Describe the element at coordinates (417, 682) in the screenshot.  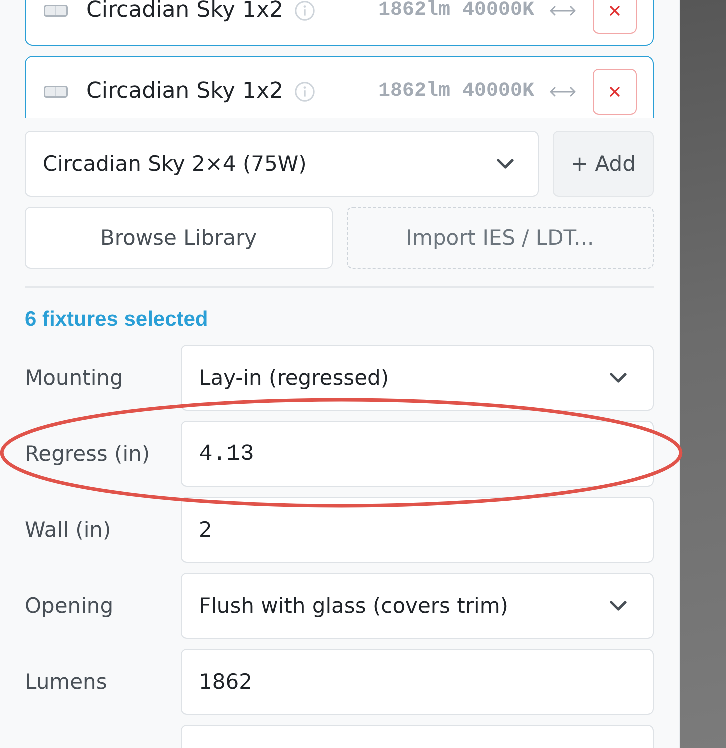
I see `input-field: 1862` at that location.